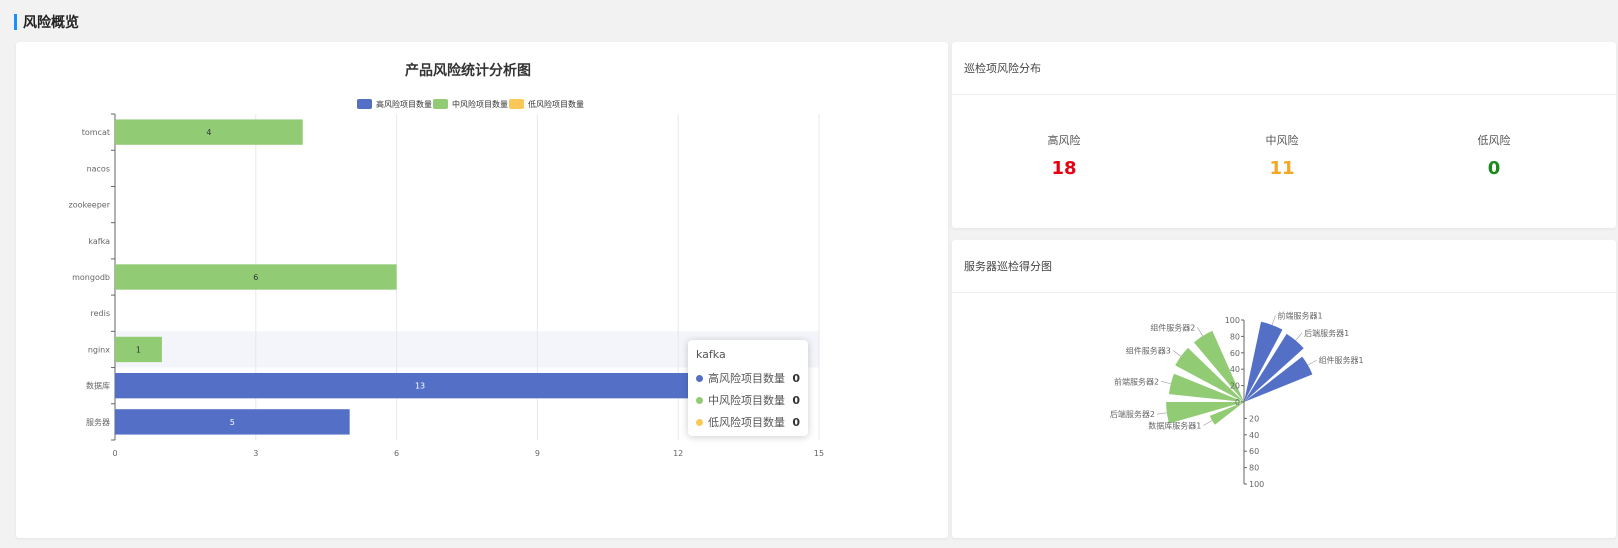  I want to click on tooltip-dot-low, so click(699, 422).